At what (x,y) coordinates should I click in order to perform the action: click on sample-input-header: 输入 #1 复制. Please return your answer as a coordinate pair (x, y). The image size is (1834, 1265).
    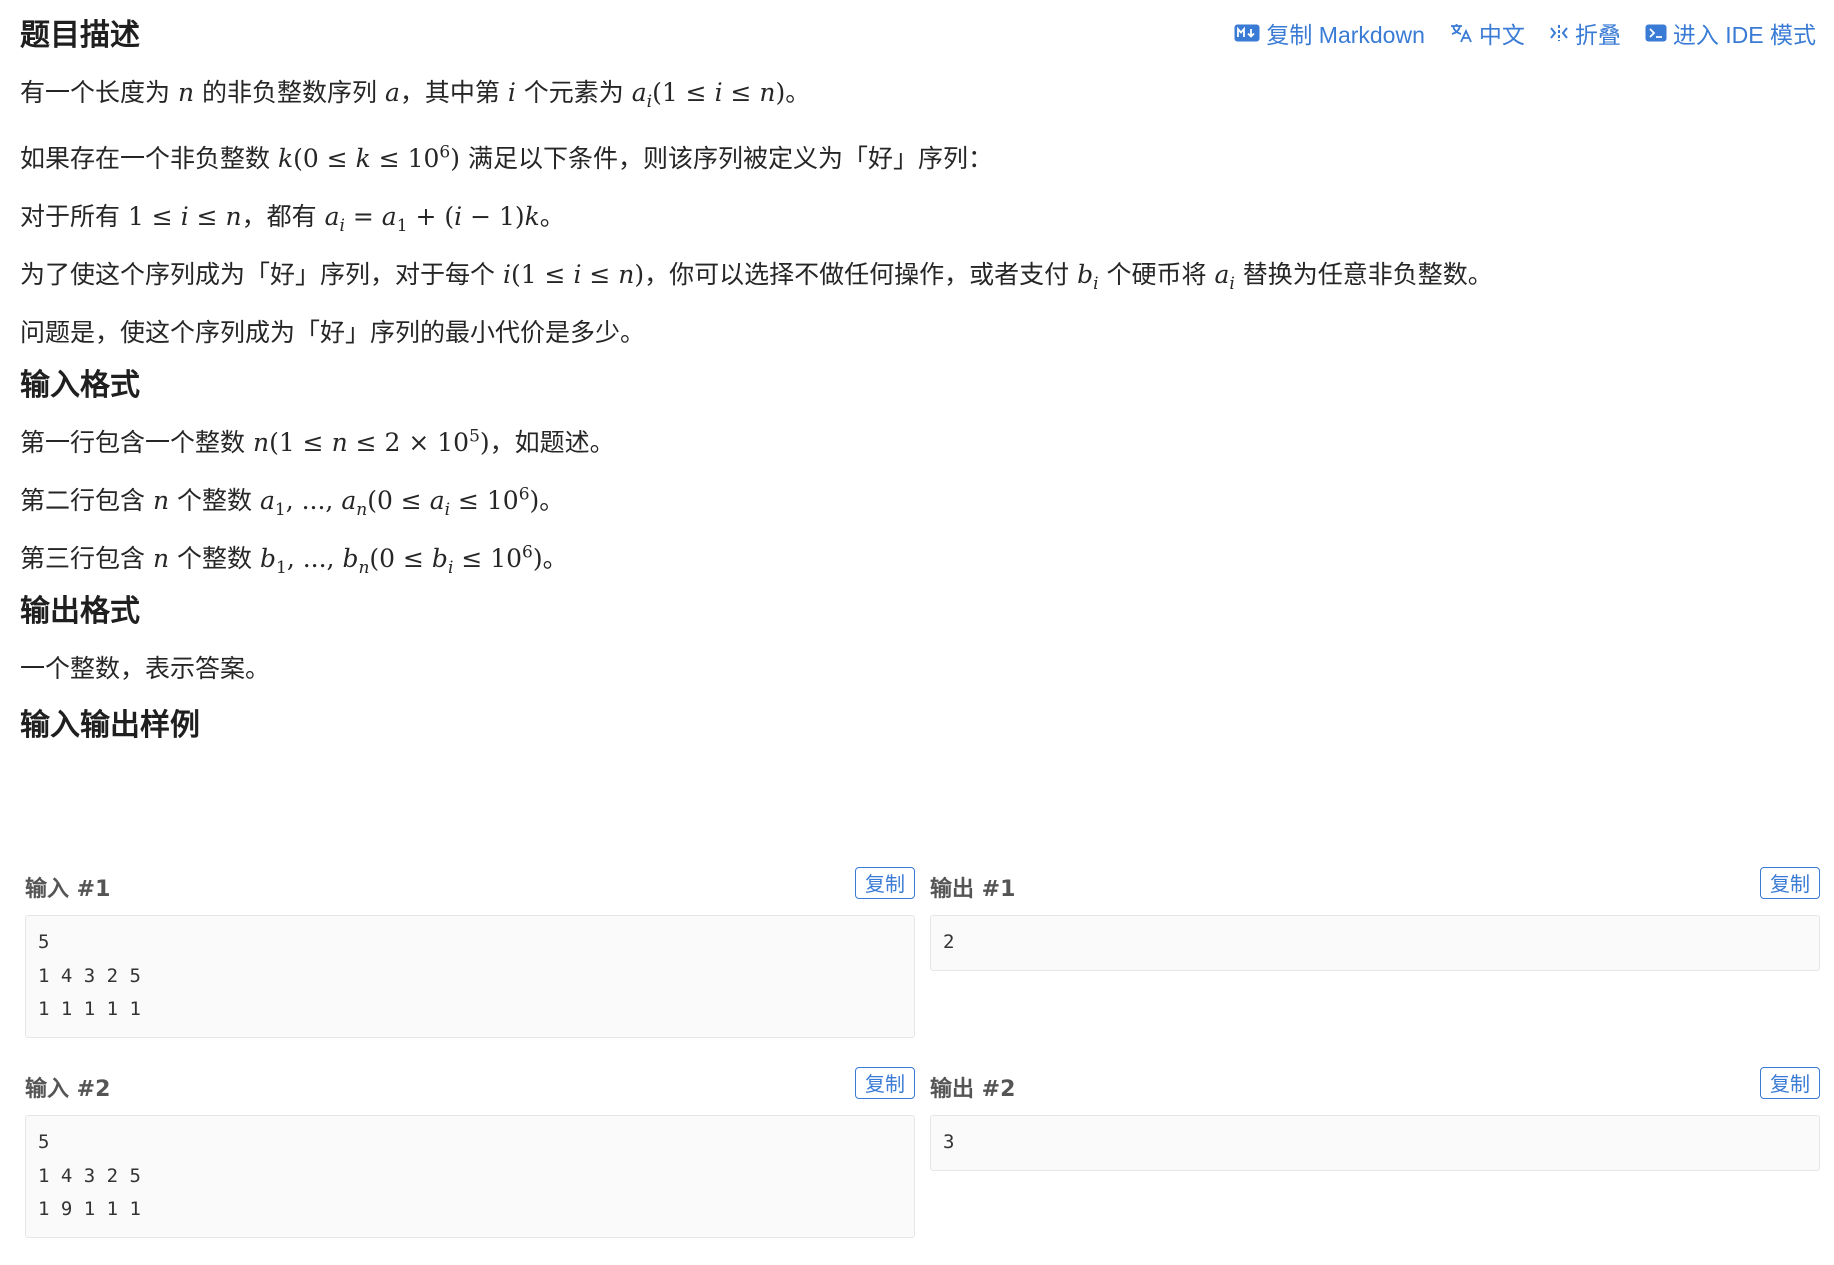
    Looking at the image, I should click on (470, 887).